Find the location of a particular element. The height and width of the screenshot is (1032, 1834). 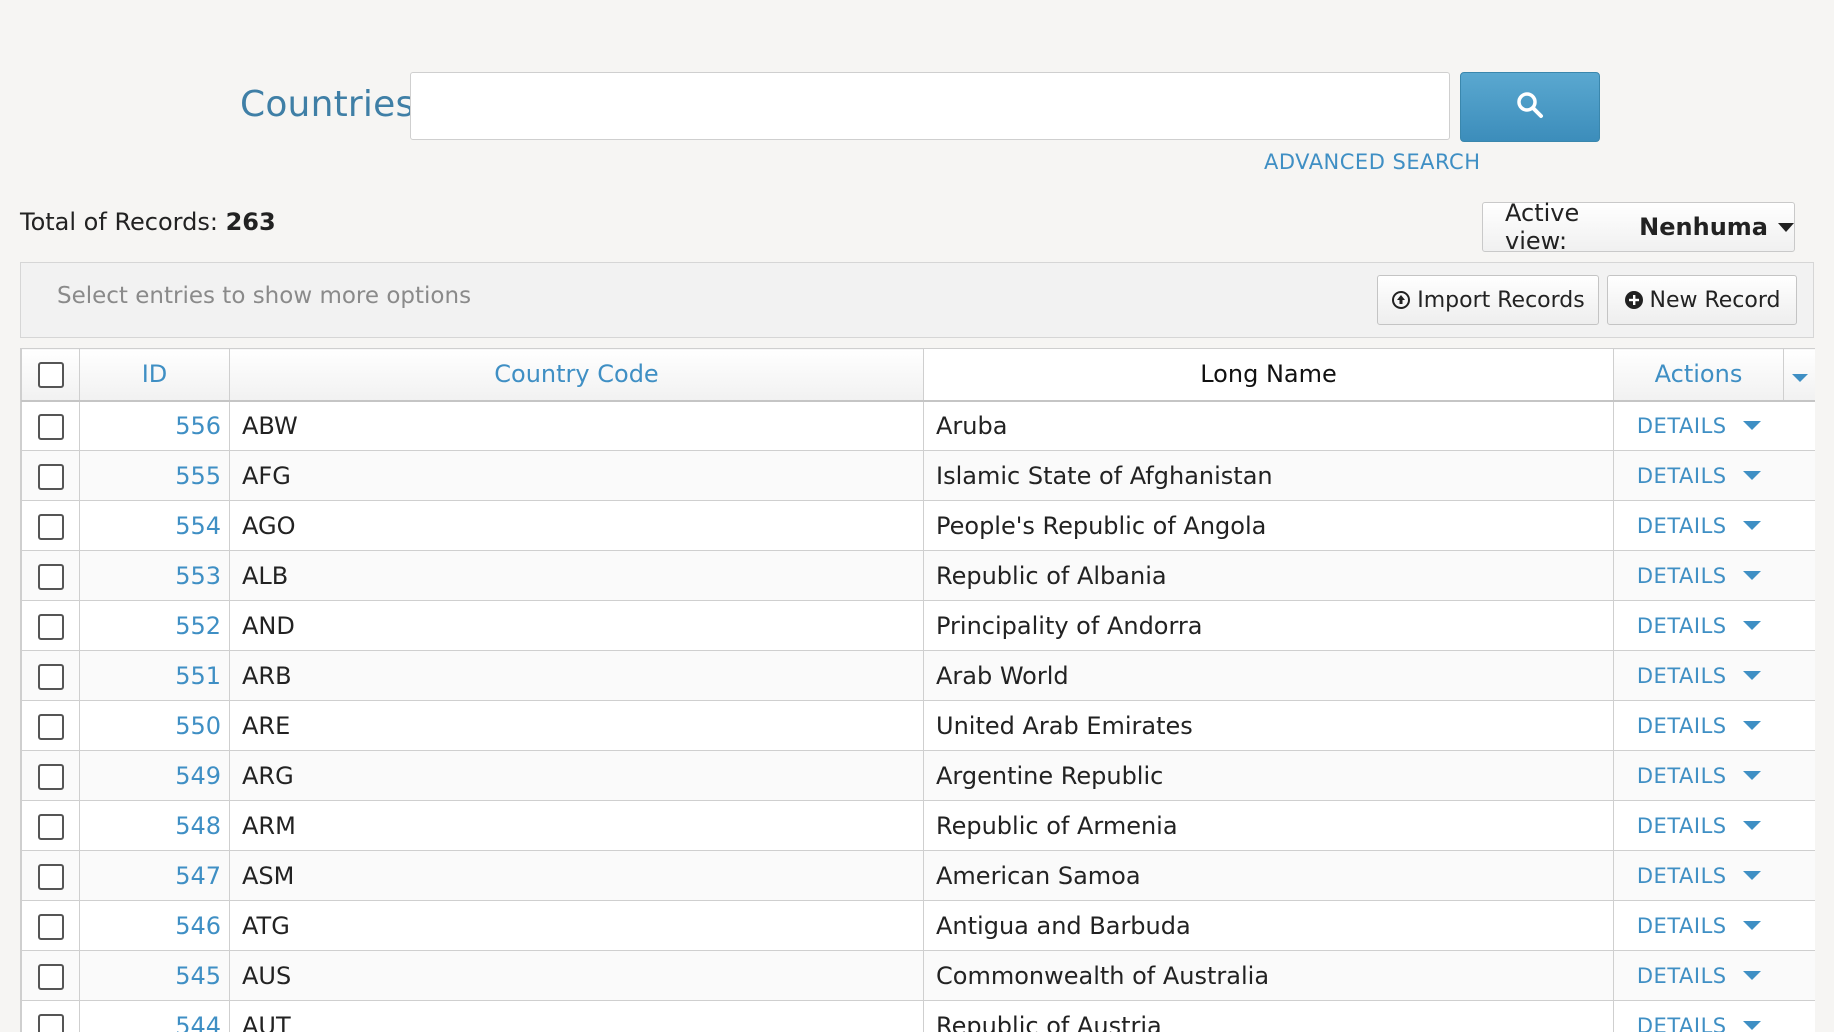

row-id-link: 550 is located at coordinates (154, 725).